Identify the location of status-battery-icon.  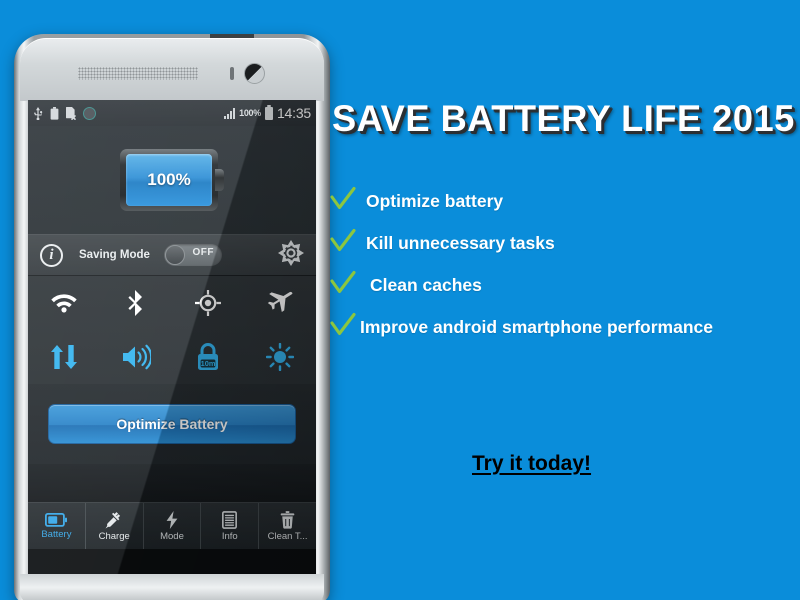
(268, 112).